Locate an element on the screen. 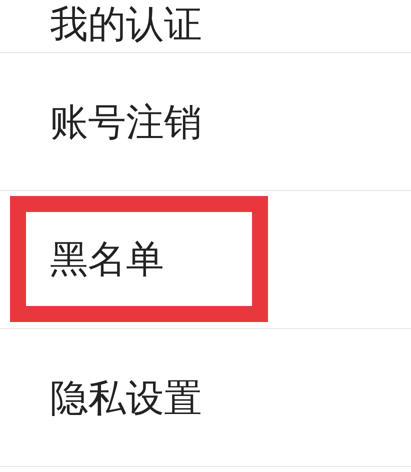 The width and height of the screenshot is (411, 472). menu-item: 隐私设置 is located at coordinates (126, 398).